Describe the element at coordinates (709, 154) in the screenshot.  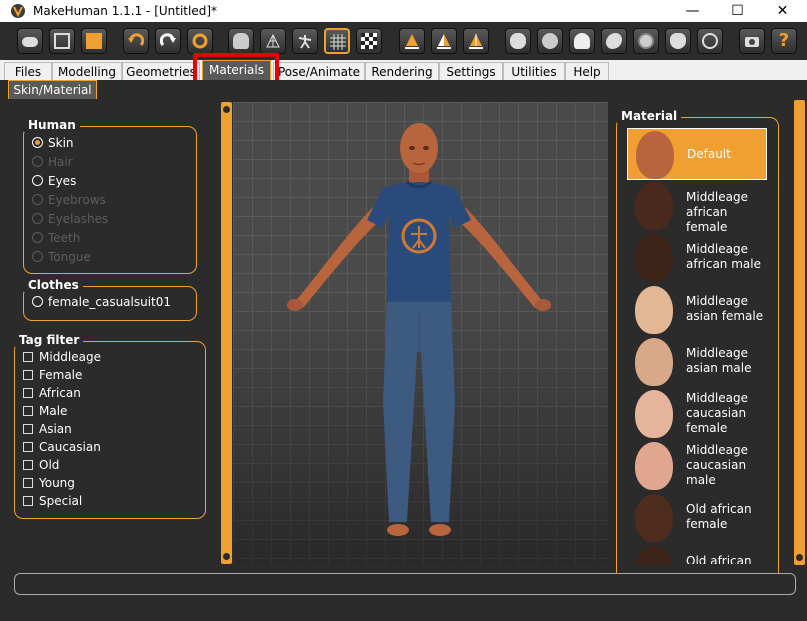
I see `material-label: Default` at that location.